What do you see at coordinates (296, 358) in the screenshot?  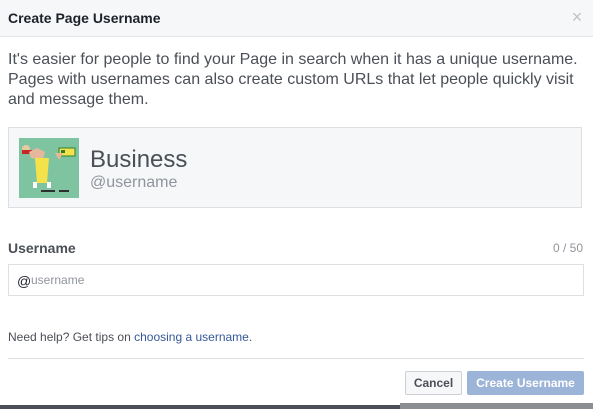 I see `footer-divider` at bounding box center [296, 358].